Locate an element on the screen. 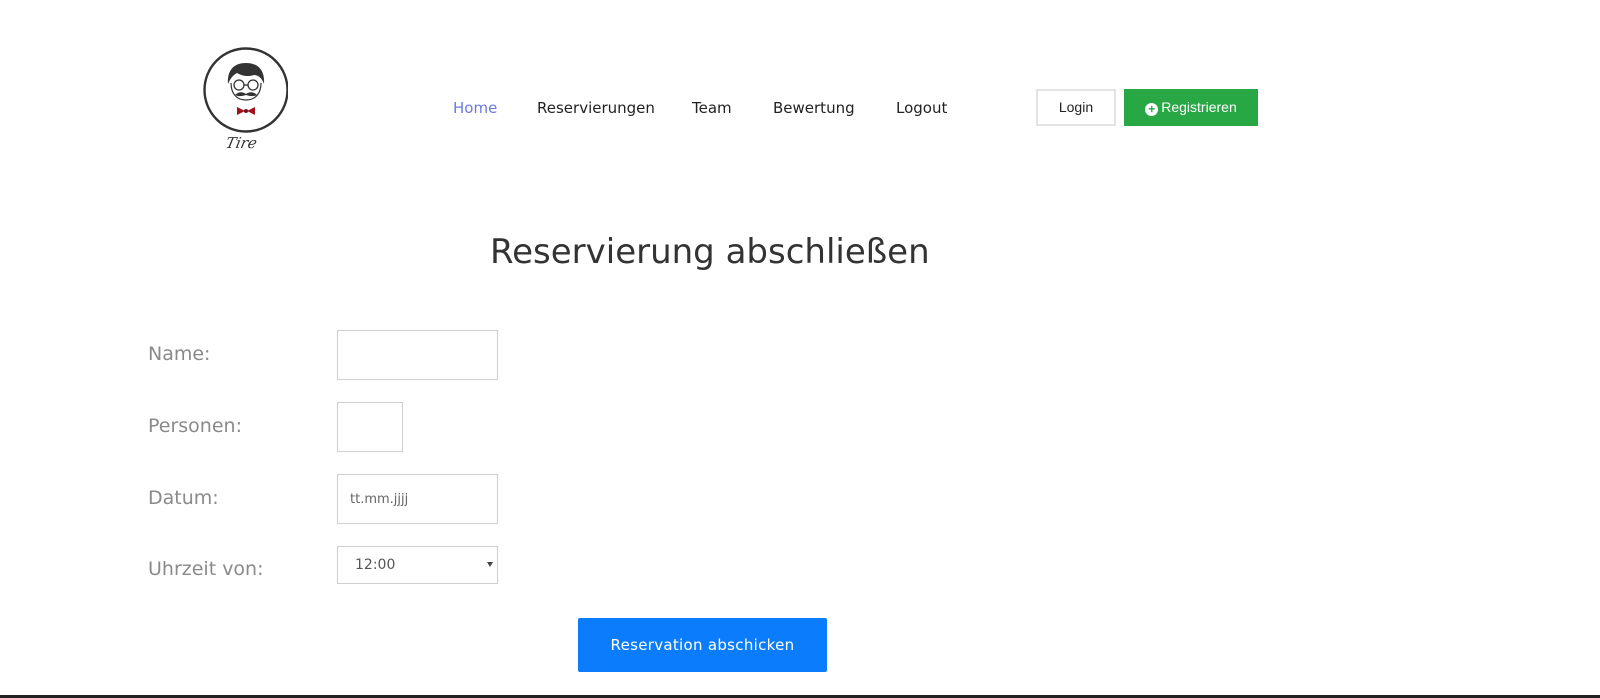  persons-label: Personen: is located at coordinates (195, 426).